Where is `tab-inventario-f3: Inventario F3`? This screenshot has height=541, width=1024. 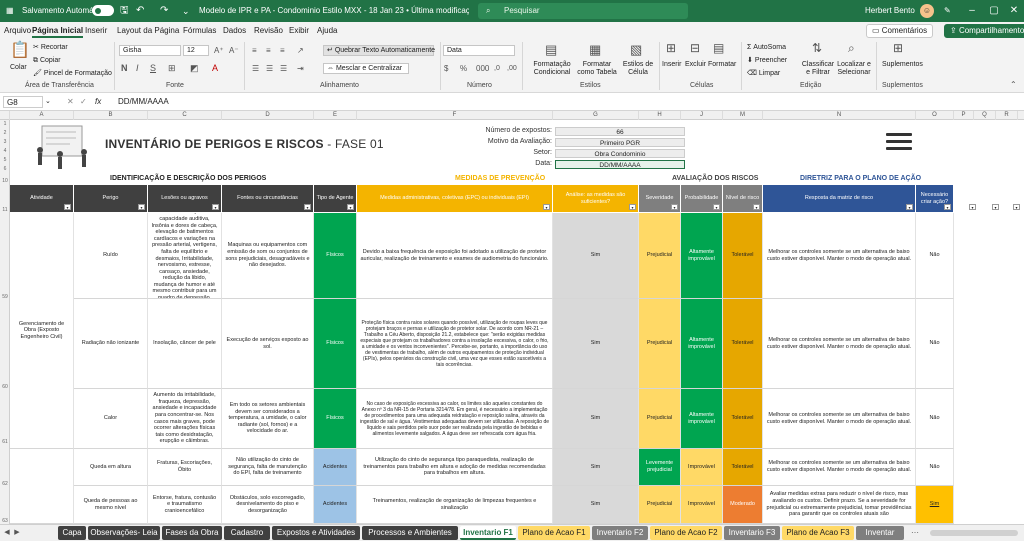 tab-inventario-f3: Inventario F3 is located at coordinates (752, 533).